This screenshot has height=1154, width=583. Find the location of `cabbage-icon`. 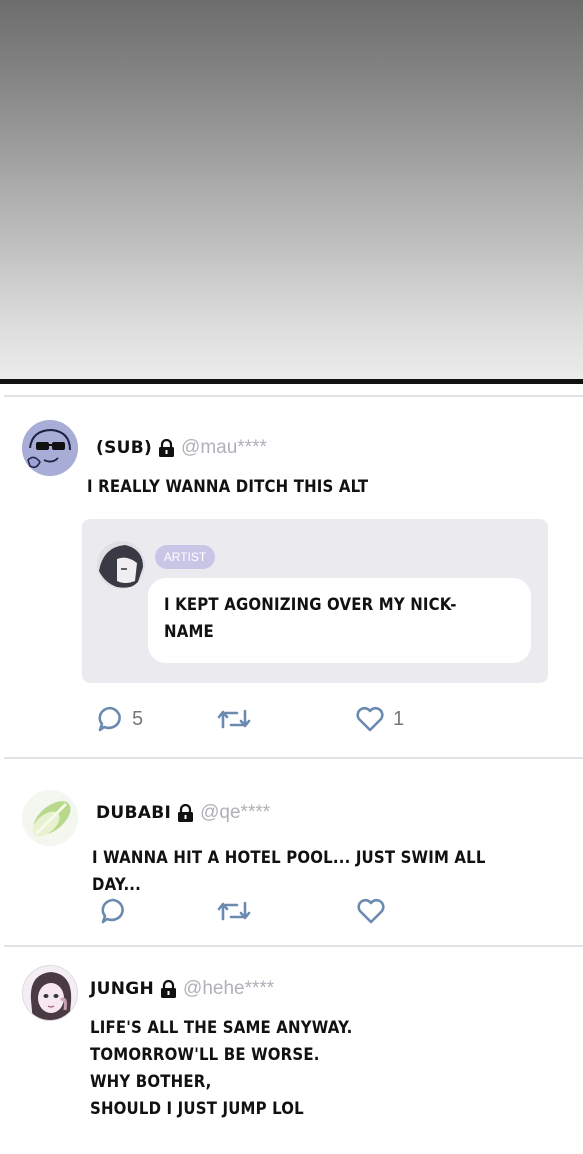

cabbage-icon is located at coordinates (50, 818).